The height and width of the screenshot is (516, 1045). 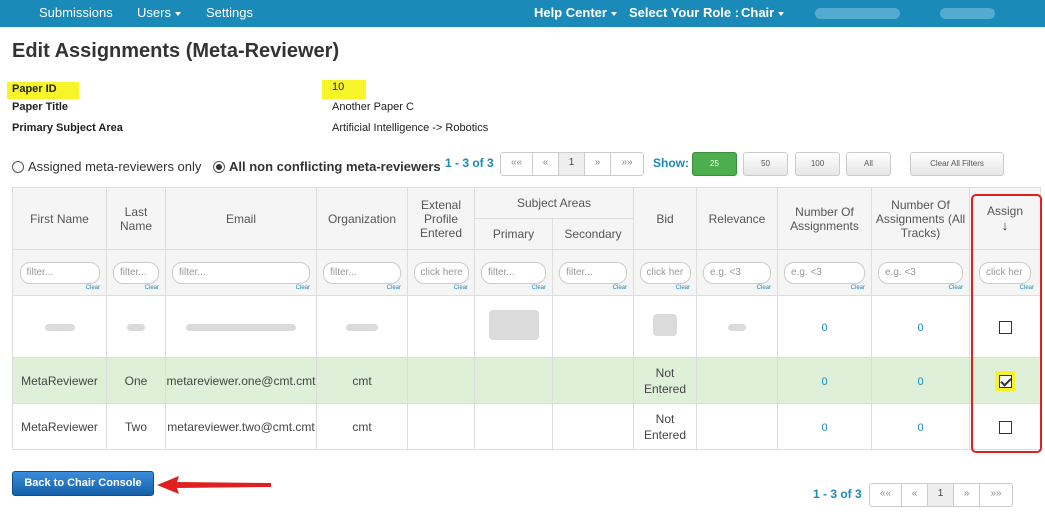 What do you see at coordinates (136, 218) in the screenshot?
I see `header-last-name: Last Name` at bounding box center [136, 218].